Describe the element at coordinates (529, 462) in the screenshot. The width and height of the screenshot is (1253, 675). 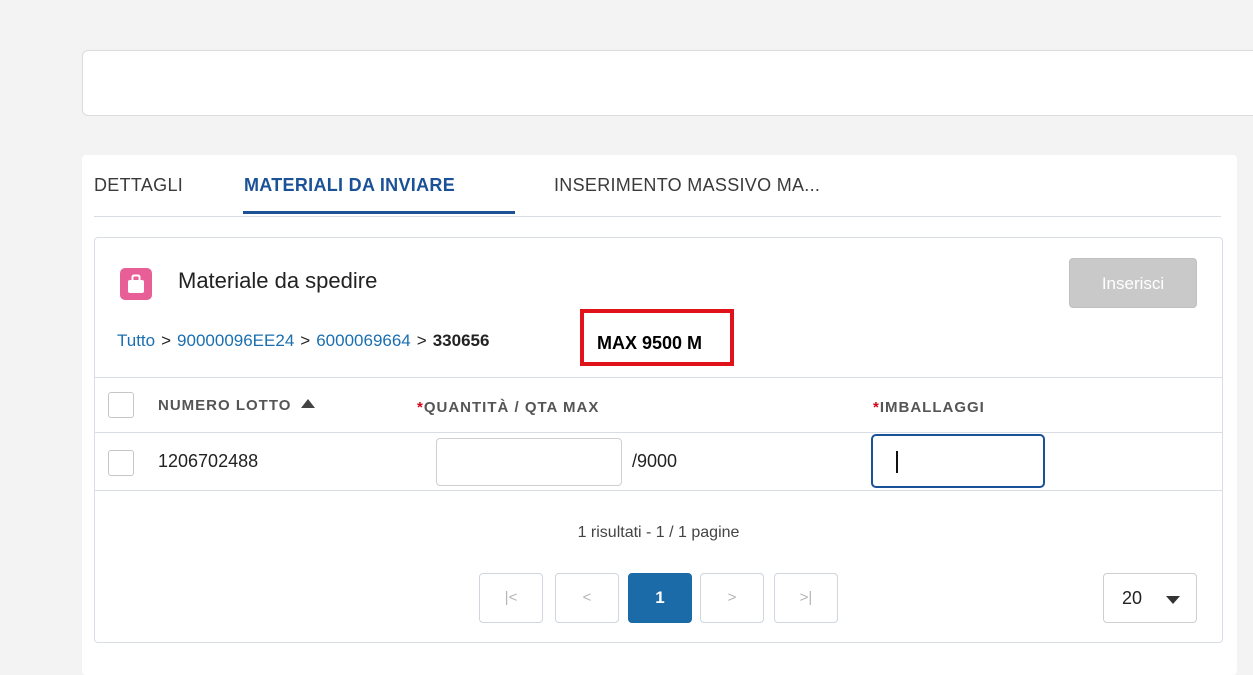
I see `quantity-input` at that location.